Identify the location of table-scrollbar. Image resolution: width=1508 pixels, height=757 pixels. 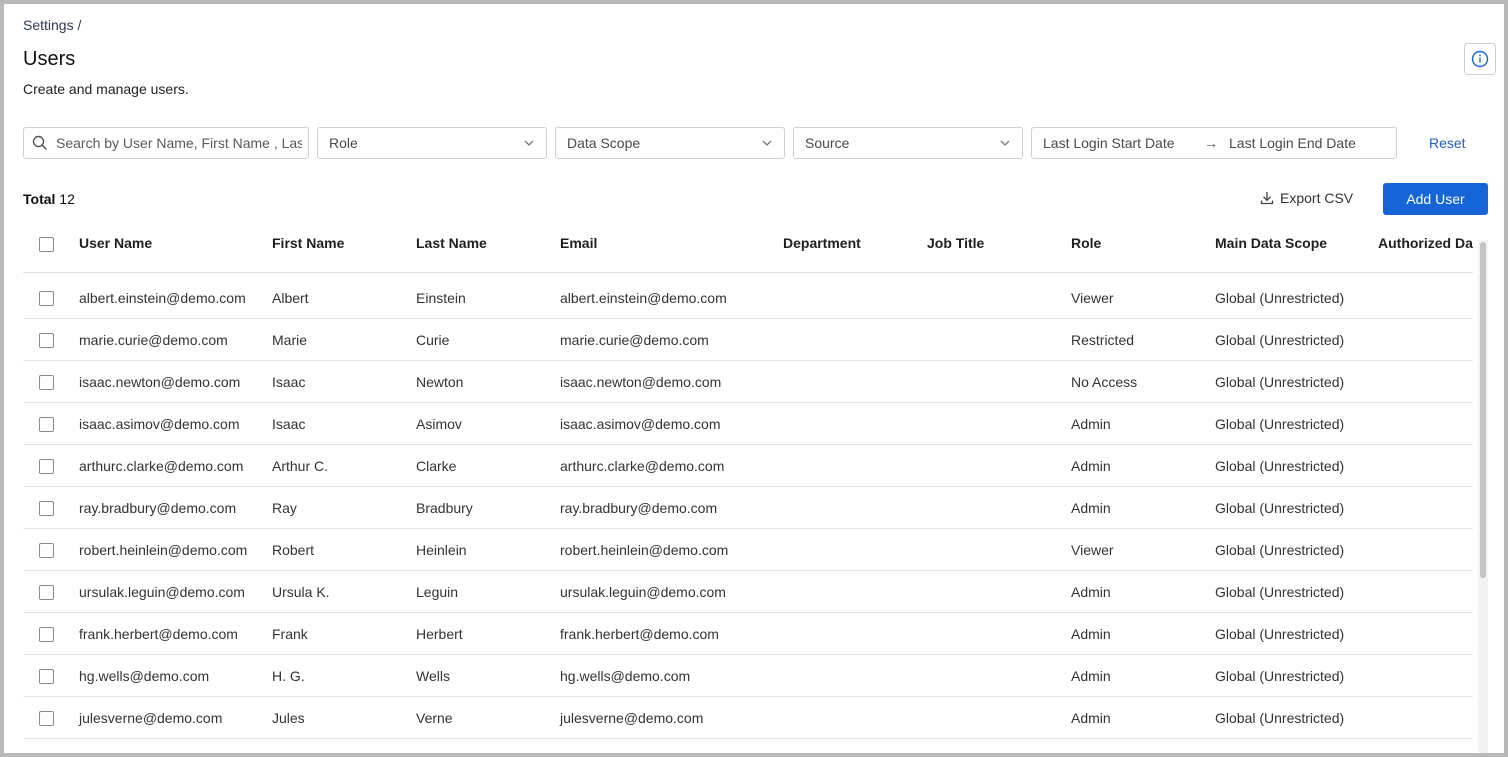
(1483, 496).